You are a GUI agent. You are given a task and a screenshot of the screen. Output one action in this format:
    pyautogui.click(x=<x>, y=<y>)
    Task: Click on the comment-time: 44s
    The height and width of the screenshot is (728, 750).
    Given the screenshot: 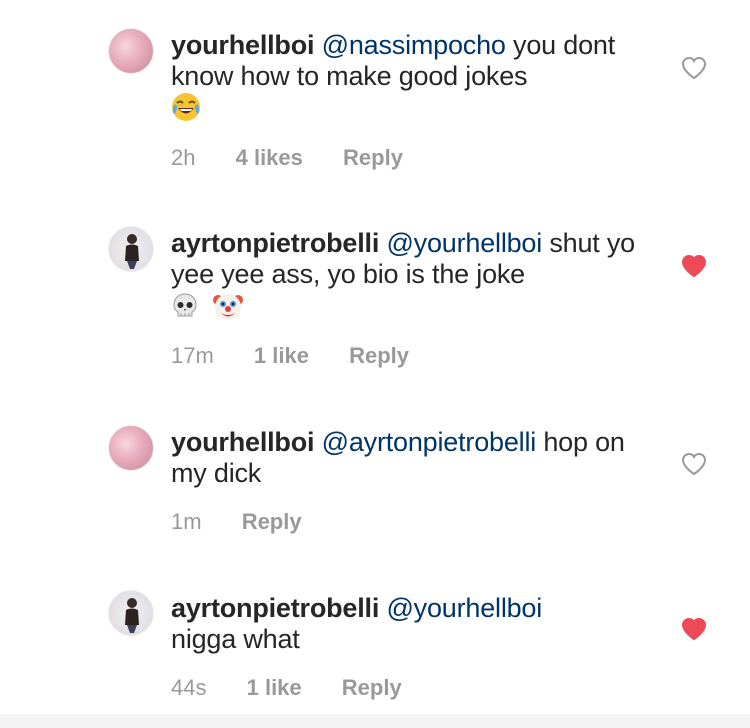 What is the action you would take?
    pyautogui.click(x=189, y=687)
    